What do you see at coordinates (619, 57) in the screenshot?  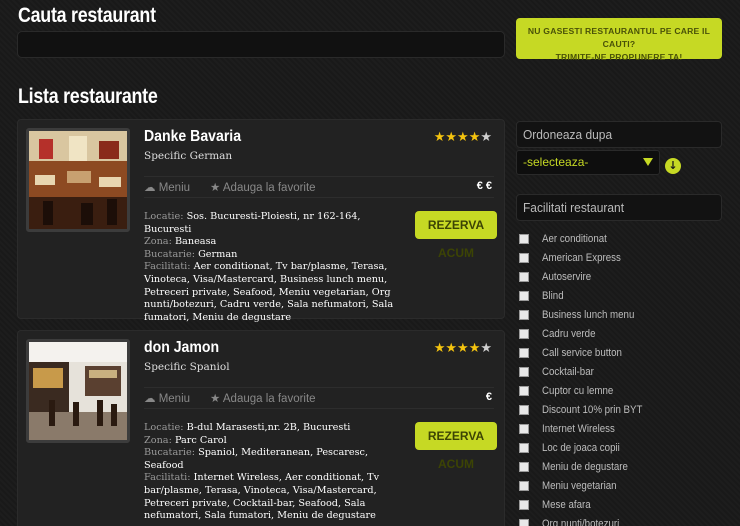 I see `propose-line-2: TRIMITE-NE PROPUNERE TA!` at bounding box center [619, 57].